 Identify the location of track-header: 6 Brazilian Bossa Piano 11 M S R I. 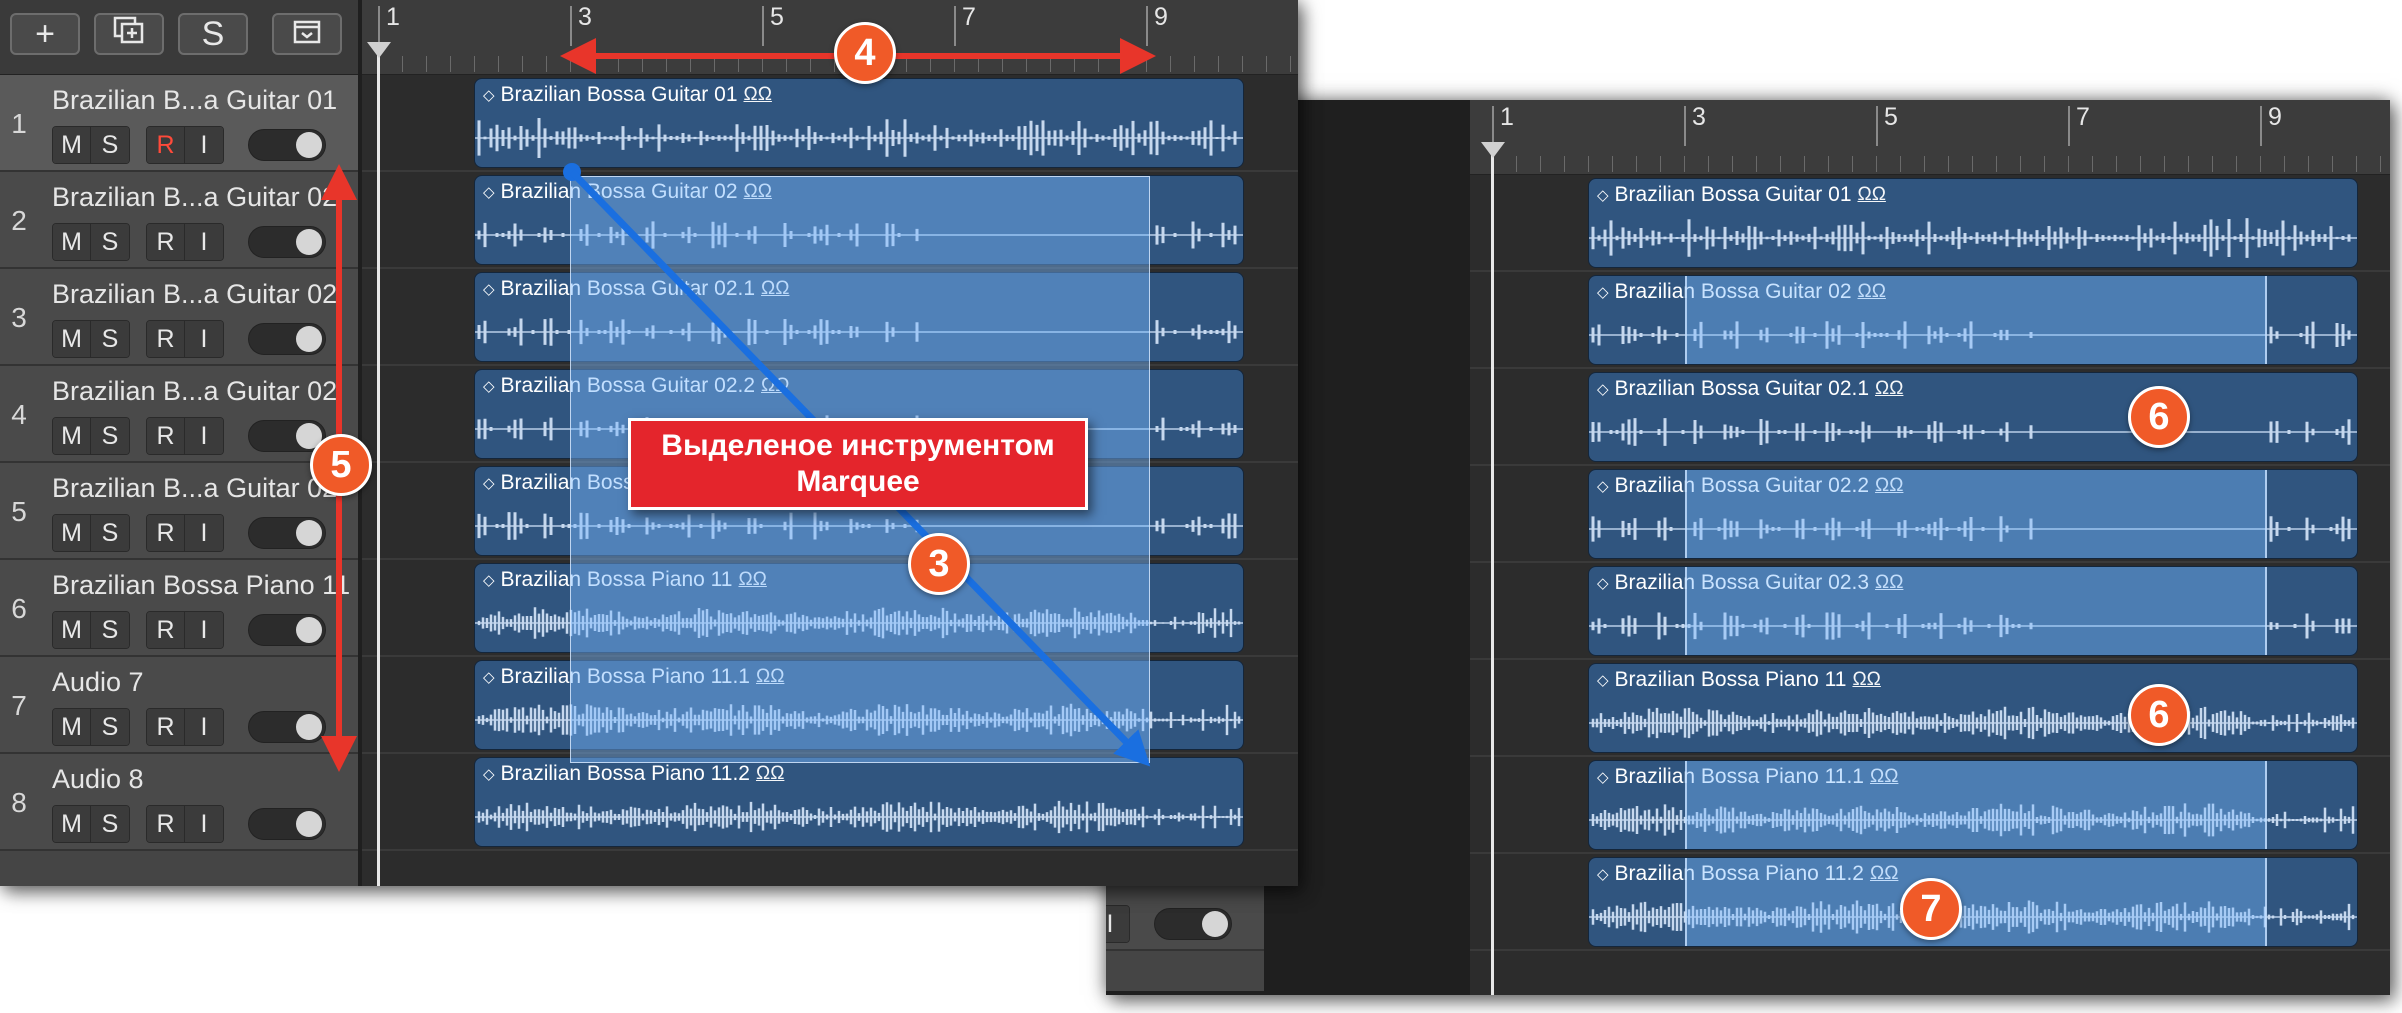
(179, 608).